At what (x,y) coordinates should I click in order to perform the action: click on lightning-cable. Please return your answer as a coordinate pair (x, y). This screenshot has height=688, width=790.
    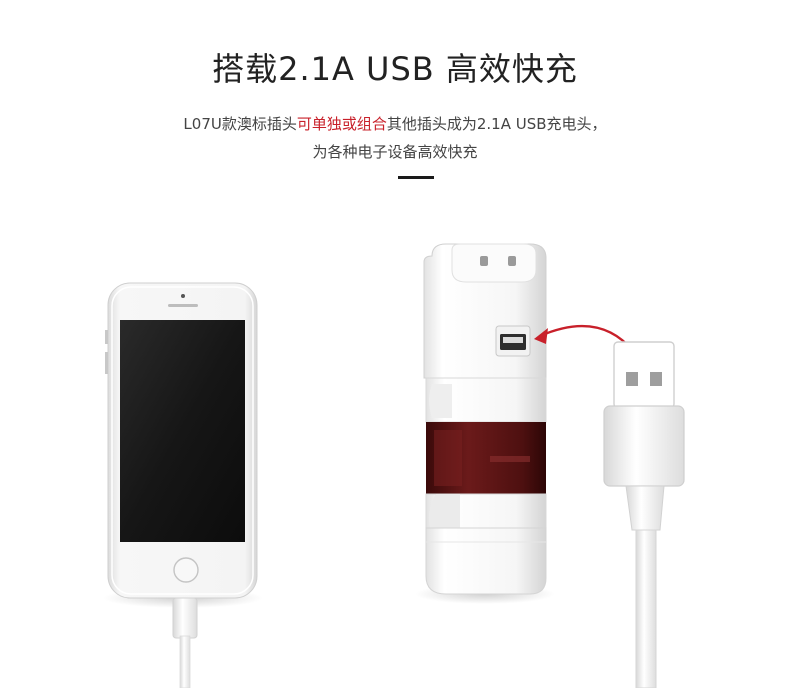
    Looking at the image, I should click on (185, 642).